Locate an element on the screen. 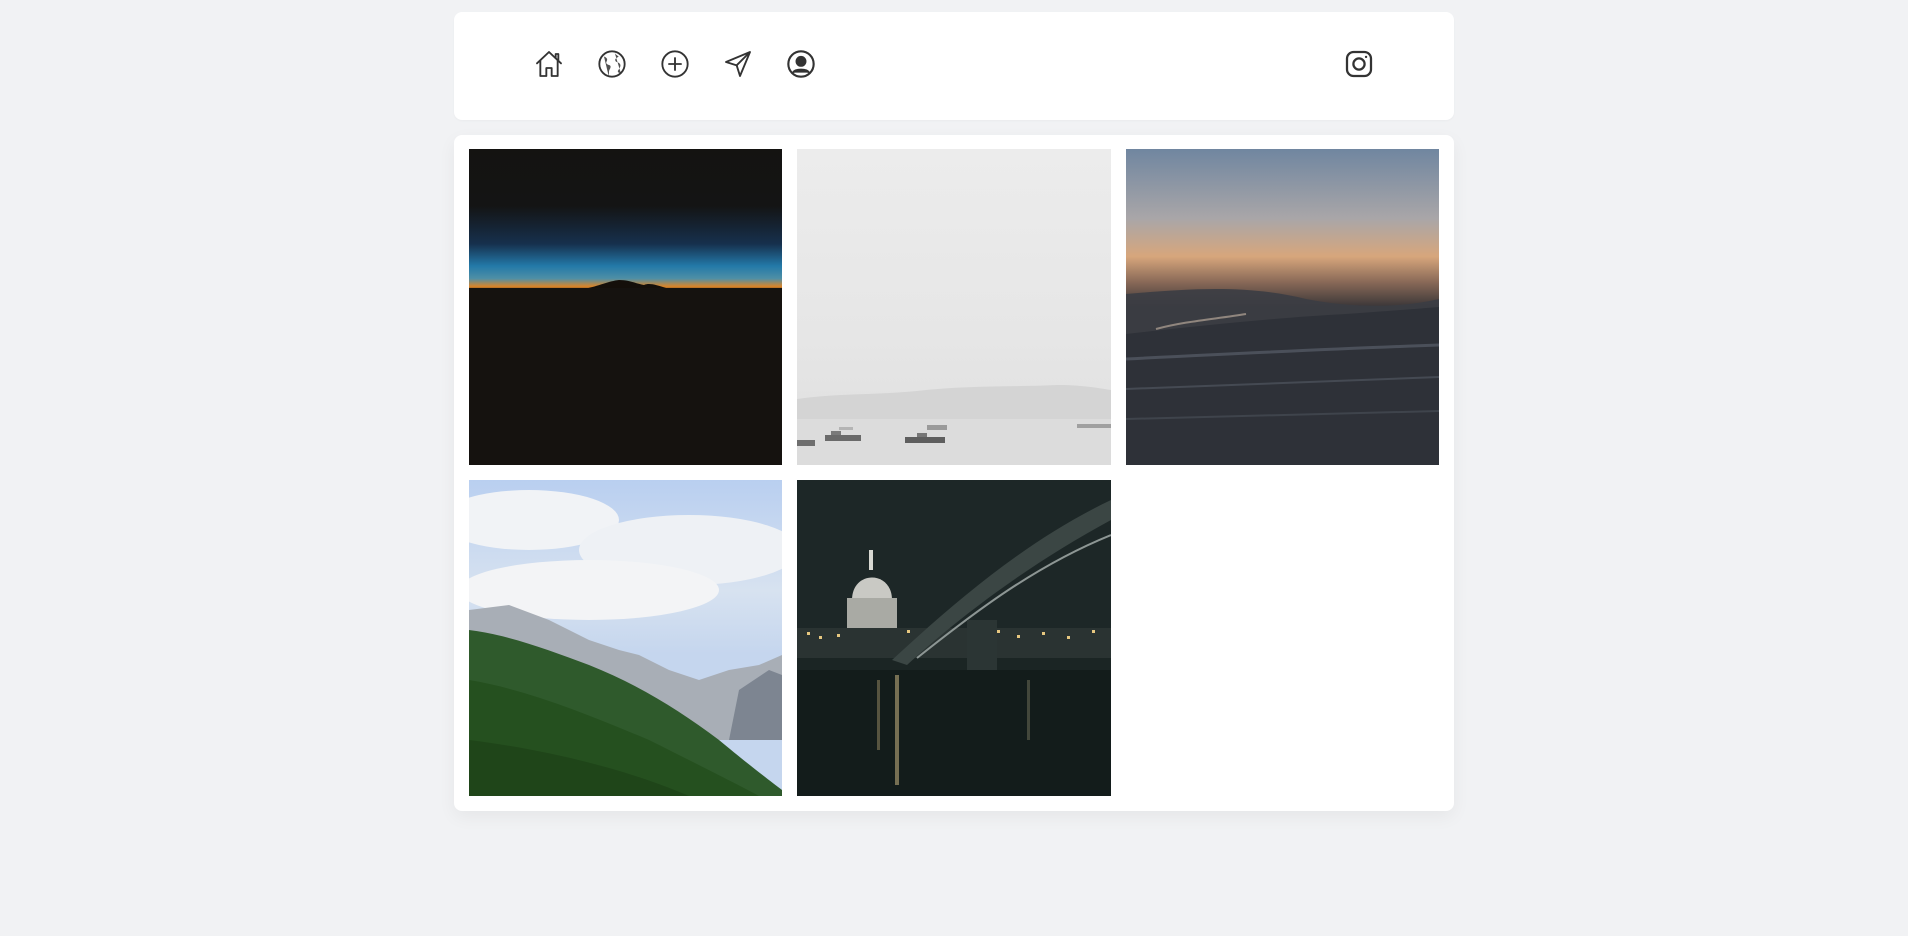 This screenshot has width=1908, height=936. ocean-wave-image is located at coordinates (1282, 307).